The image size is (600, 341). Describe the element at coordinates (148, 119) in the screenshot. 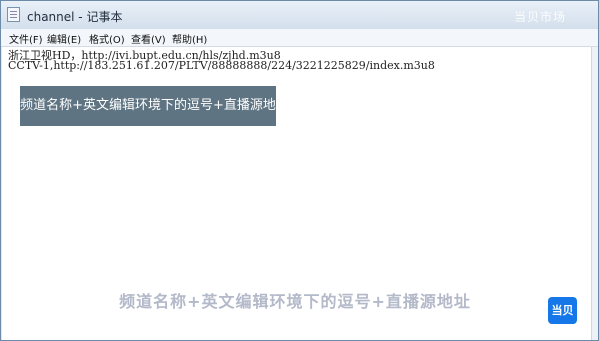

I see `annotation-callout: 频道名称+英文编辑环境下的逗号+直播源地址` at that location.